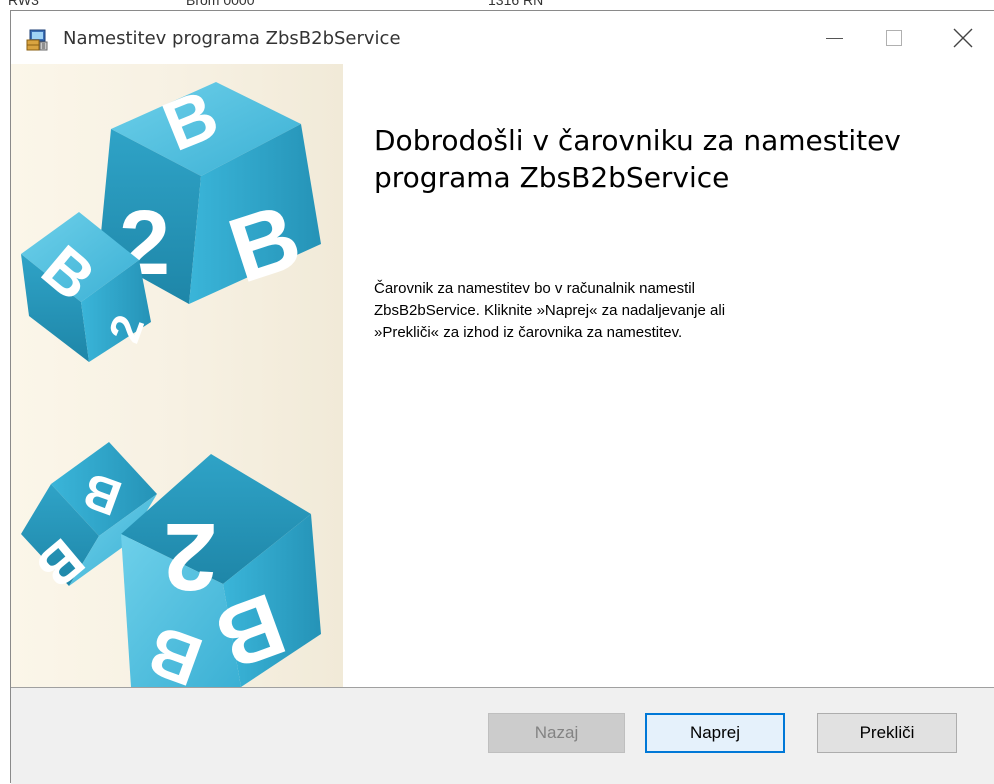 The width and height of the screenshot is (994, 784). Describe the element at coordinates (232, 38) in the screenshot. I see `window-title: Namestitev programa ZbsB2bService` at that location.